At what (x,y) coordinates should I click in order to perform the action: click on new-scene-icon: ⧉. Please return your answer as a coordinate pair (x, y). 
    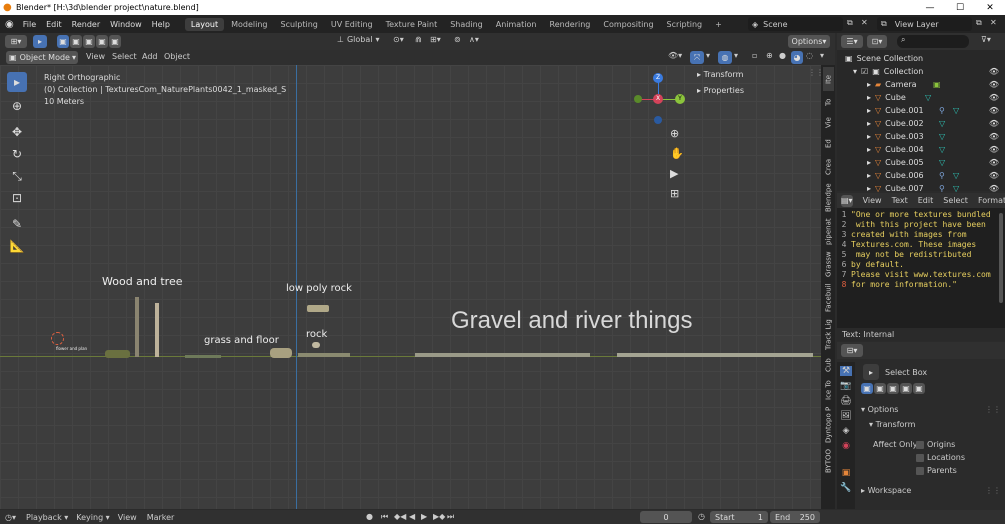
    Looking at the image, I should click on (850, 23).